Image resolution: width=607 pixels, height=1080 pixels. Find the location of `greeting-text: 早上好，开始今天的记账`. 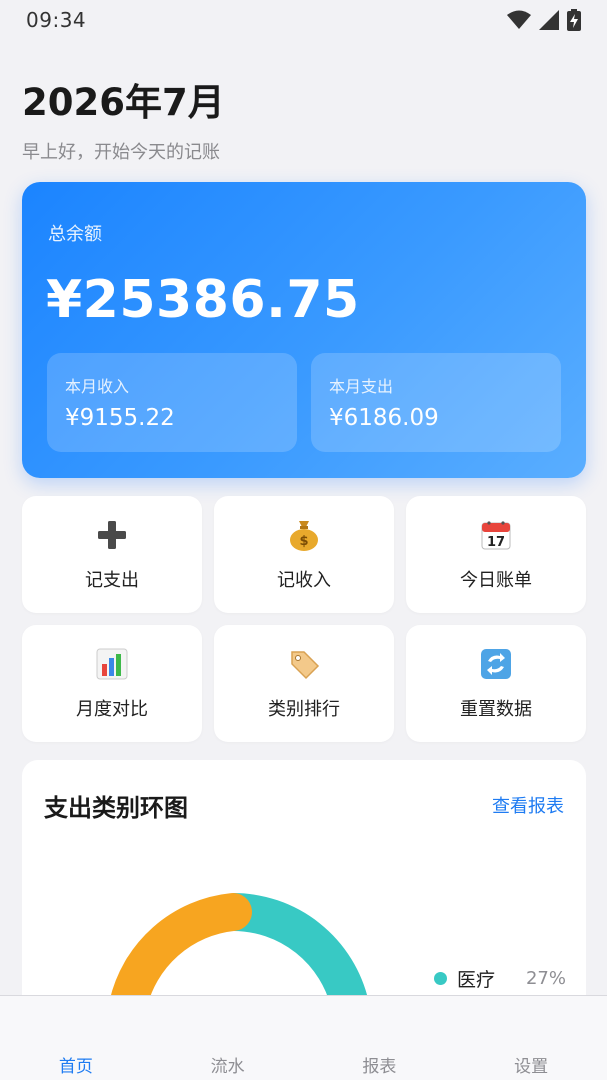

greeting-text: 早上好，开始今天的记账 is located at coordinates (121, 152).